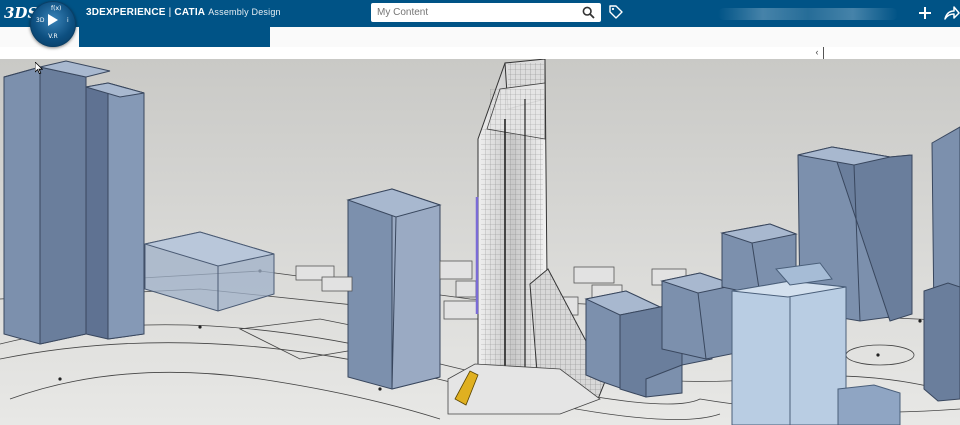  I want to click on ds-logo: 3DS, so click(21, 13).